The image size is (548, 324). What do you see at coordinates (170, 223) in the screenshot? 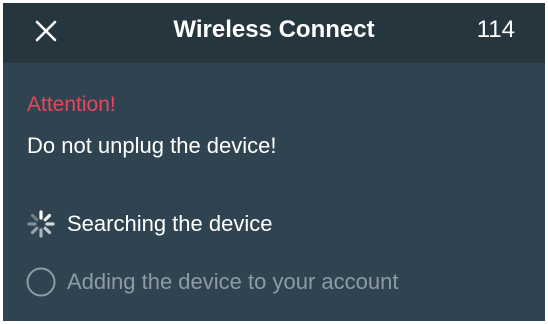
I see `step-searching-label: Searching the device` at bounding box center [170, 223].